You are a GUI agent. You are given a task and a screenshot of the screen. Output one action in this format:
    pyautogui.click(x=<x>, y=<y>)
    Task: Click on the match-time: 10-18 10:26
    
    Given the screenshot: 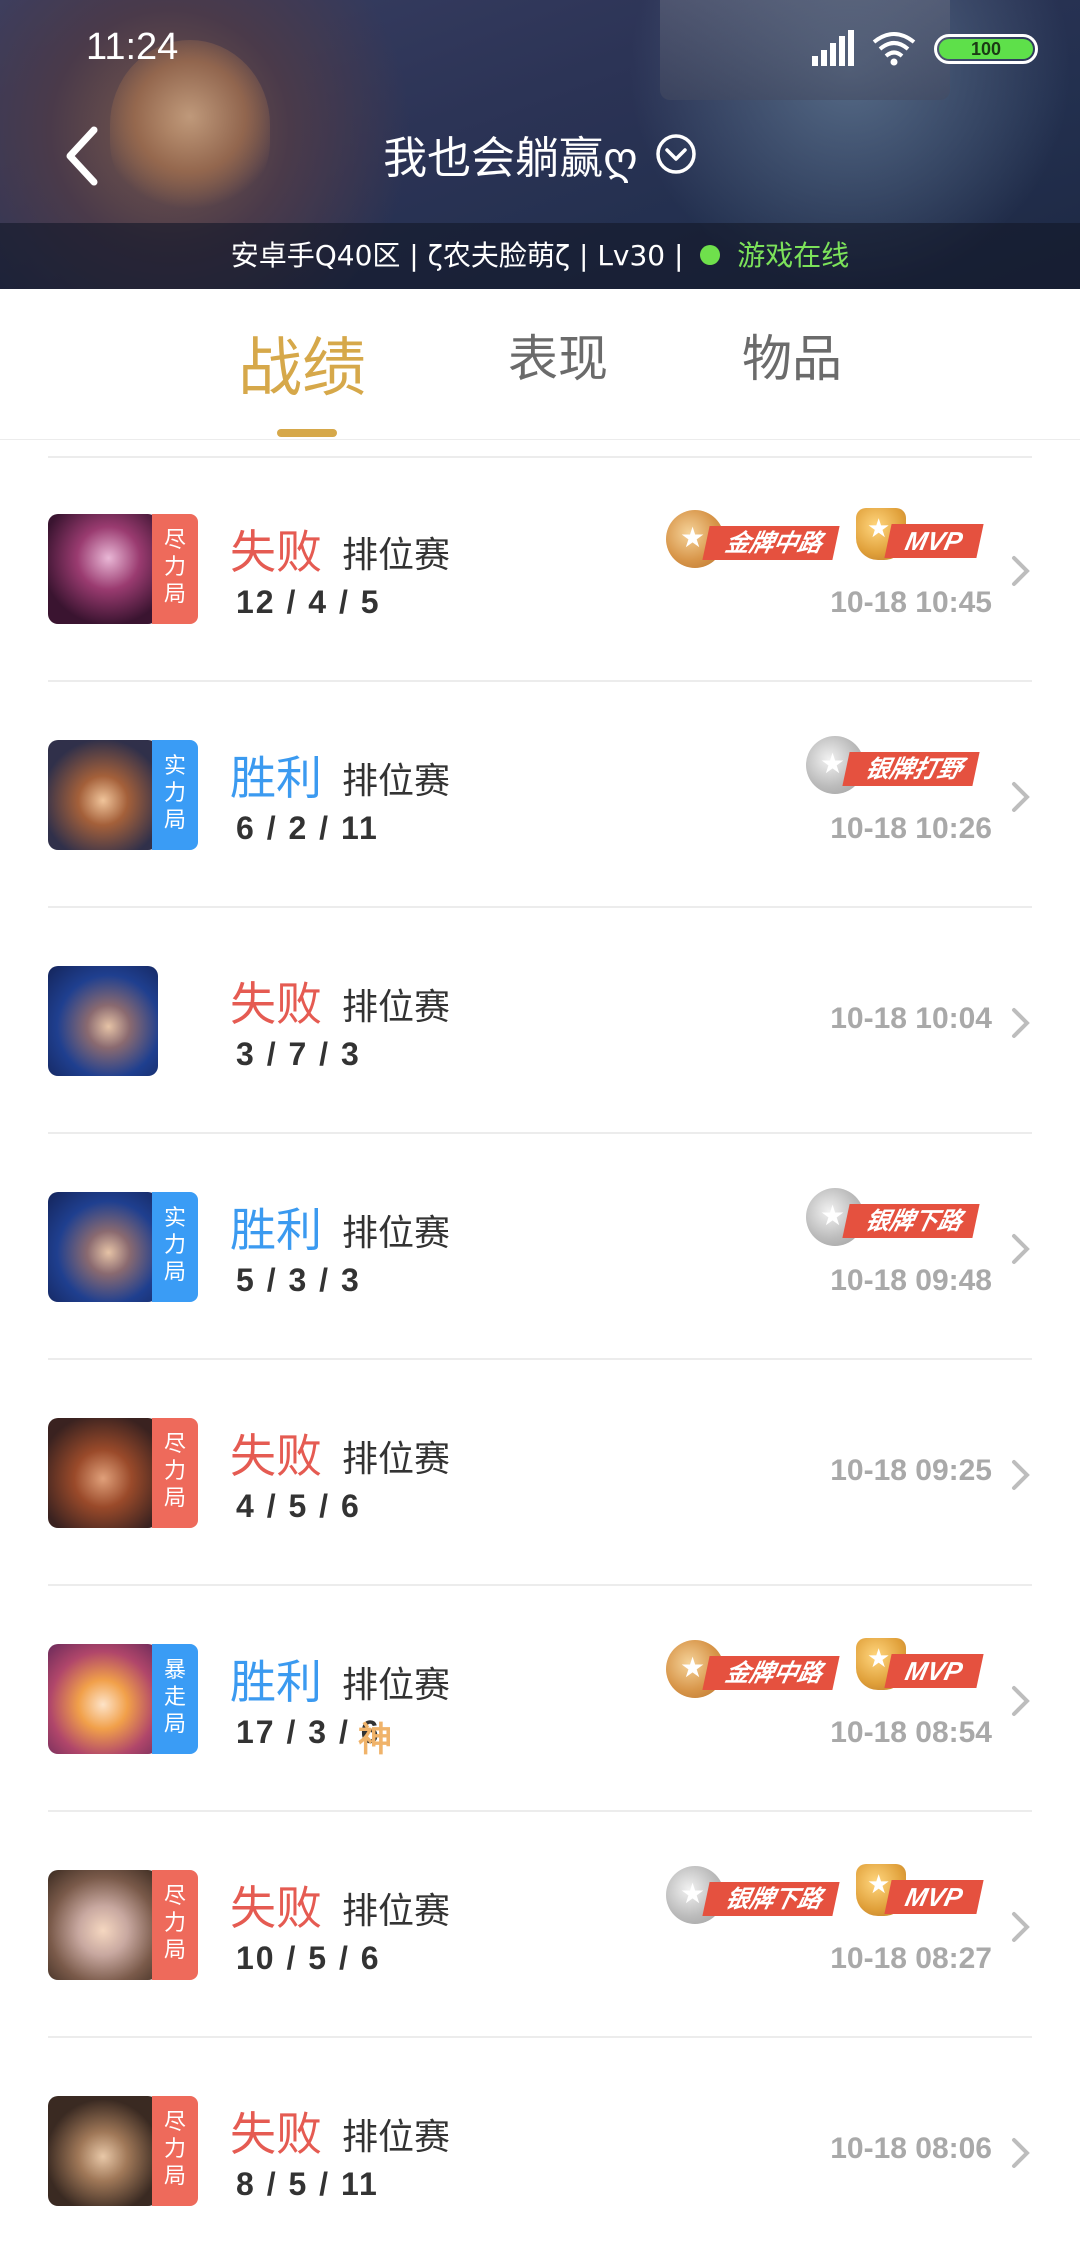 What is the action you would take?
    pyautogui.click(x=911, y=828)
    